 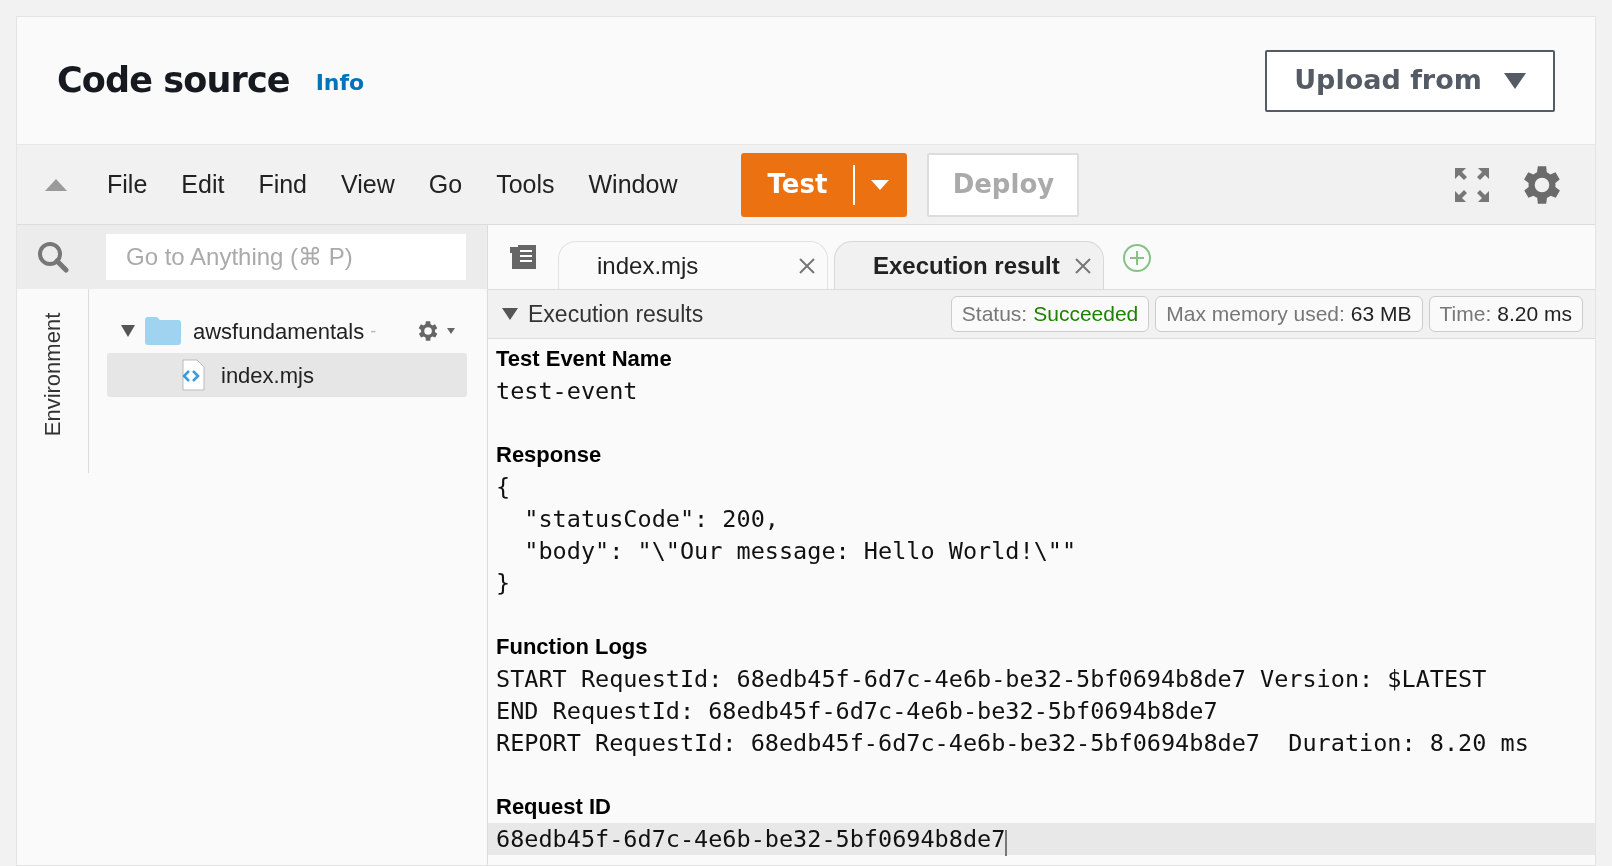 What do you see at coordinates (53, 374) in the screenshot?
I see `environment-tab: Environment` at bounding box center [53, 374].